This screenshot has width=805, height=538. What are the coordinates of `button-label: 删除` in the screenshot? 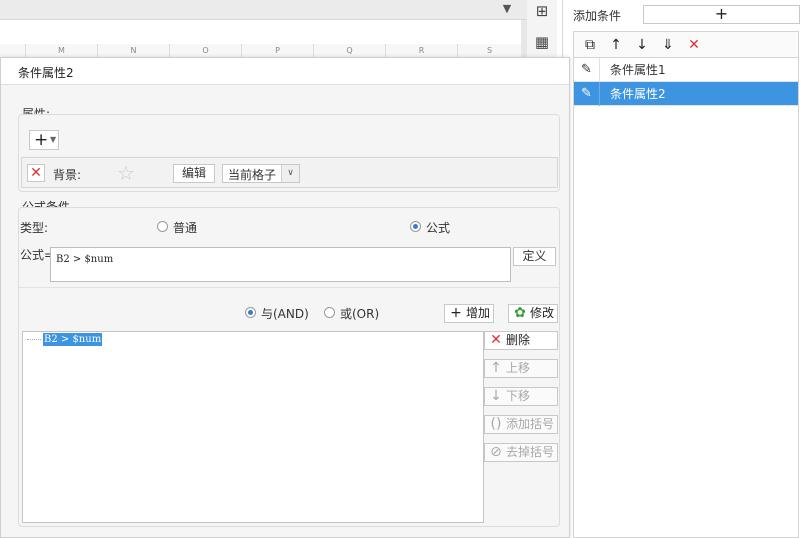 It's located at (518, 340).